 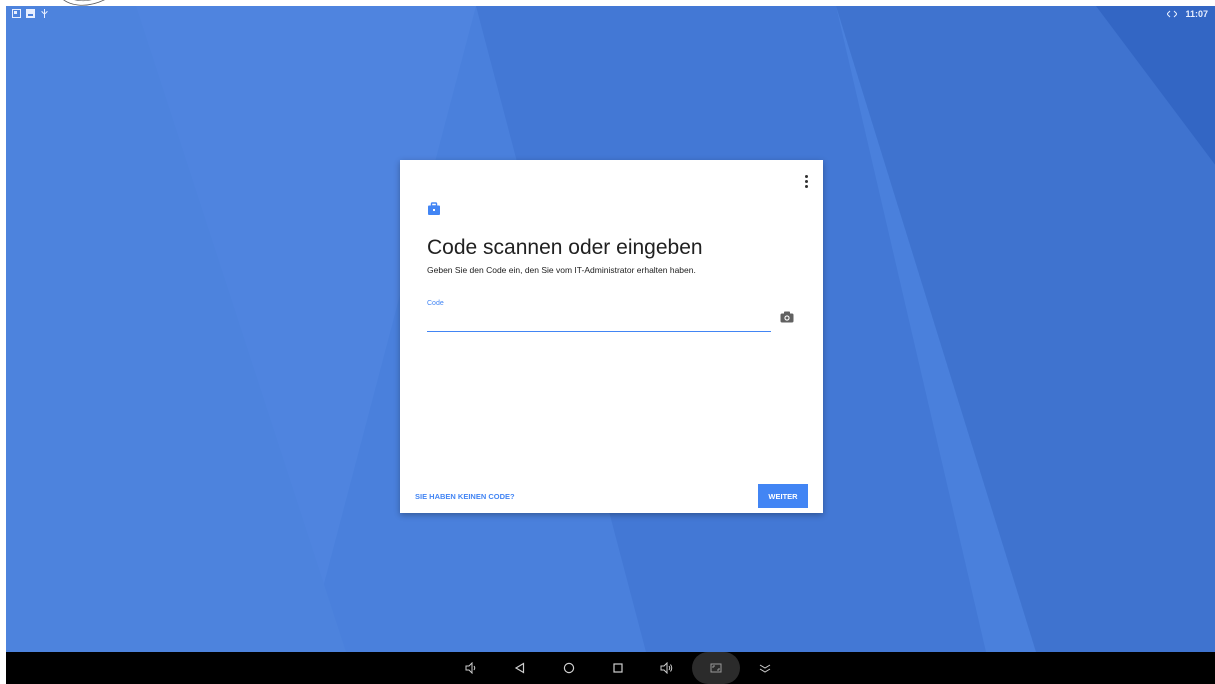 I want to click on recents-button, so click(x=617, y=668).